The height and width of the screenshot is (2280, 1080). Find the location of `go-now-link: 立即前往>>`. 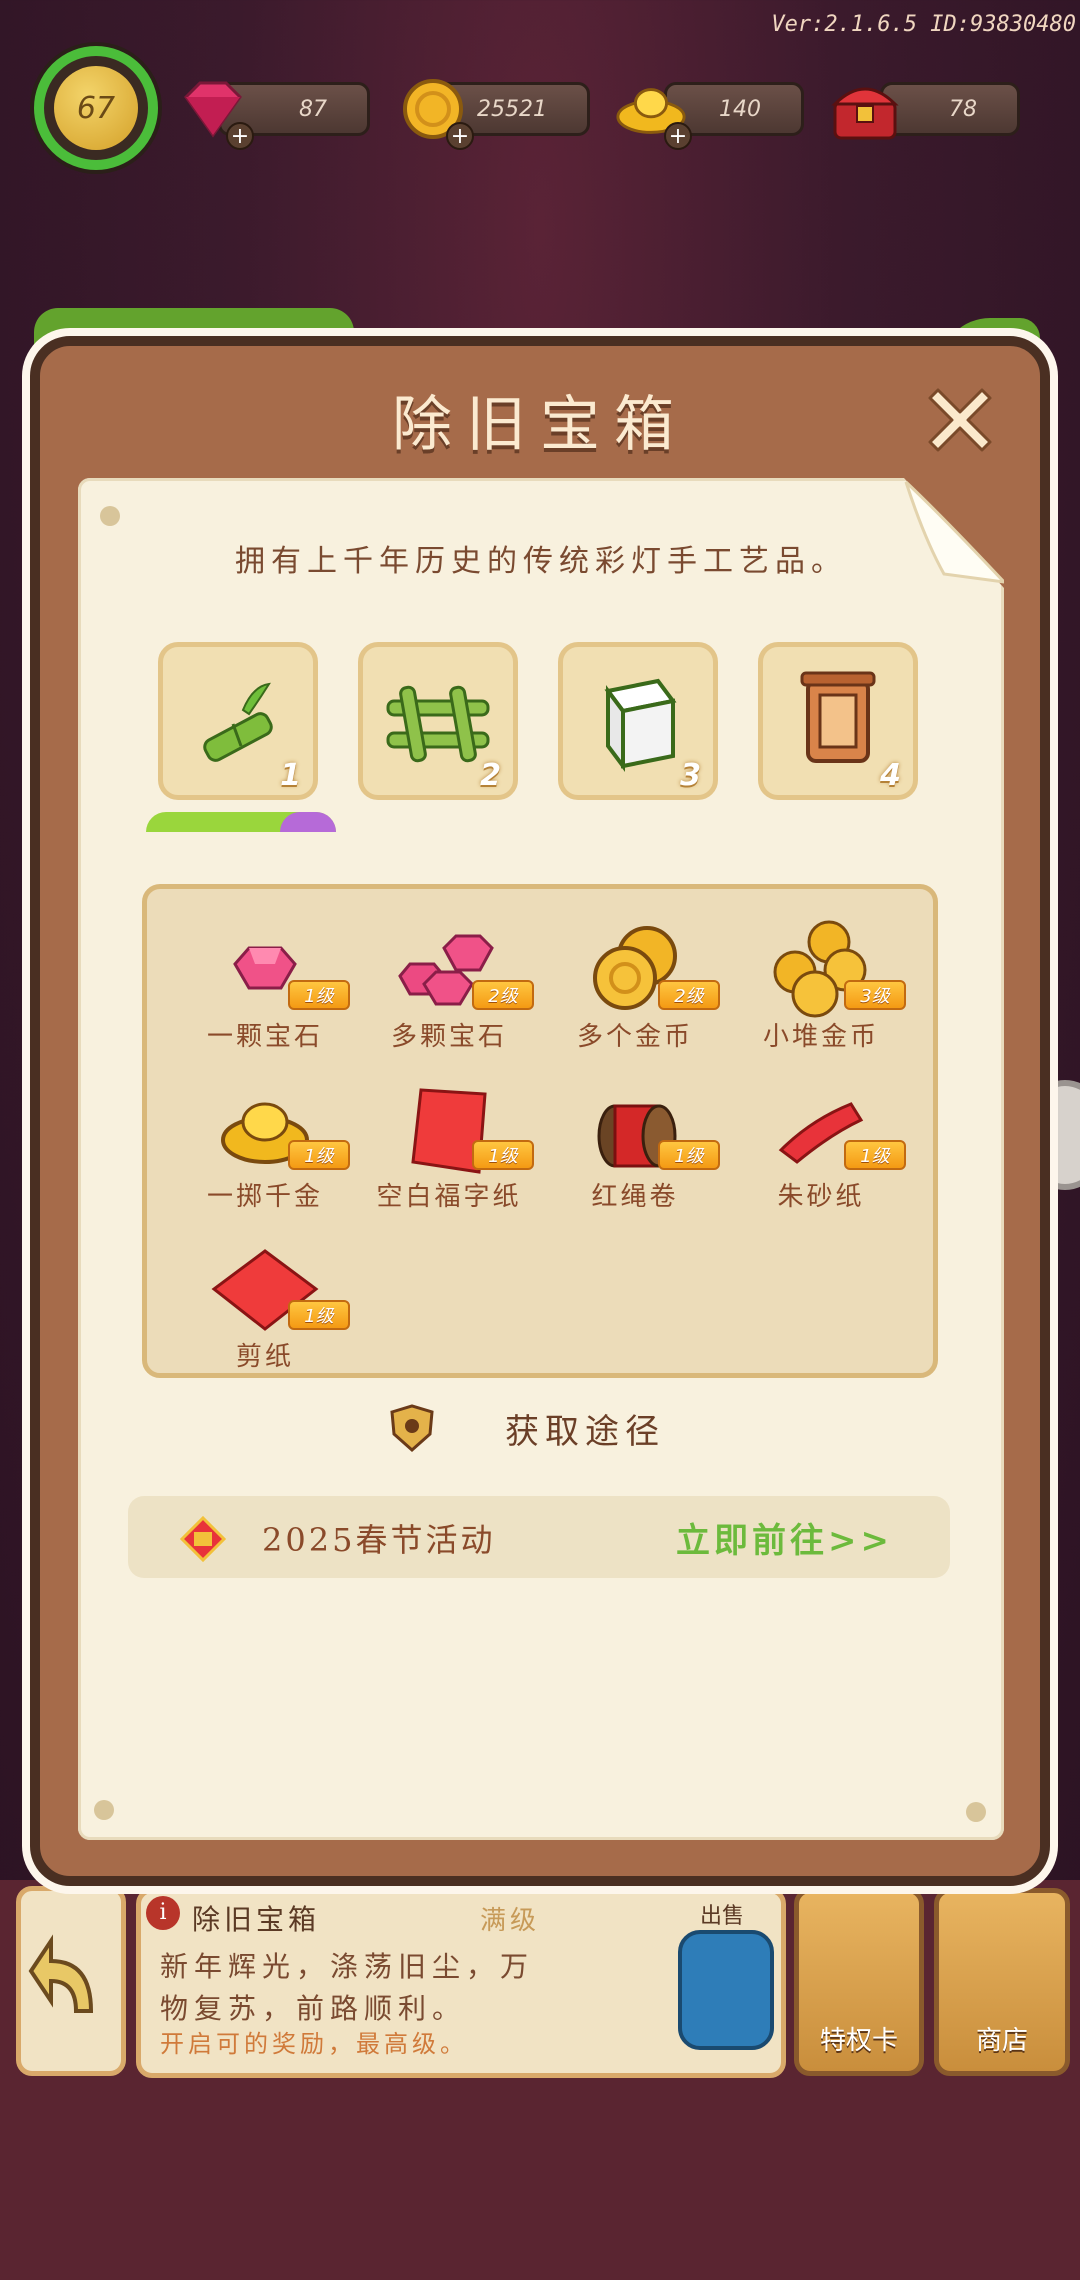

go-now-link: 立即前往>> is located at coordinates (784, 1537).